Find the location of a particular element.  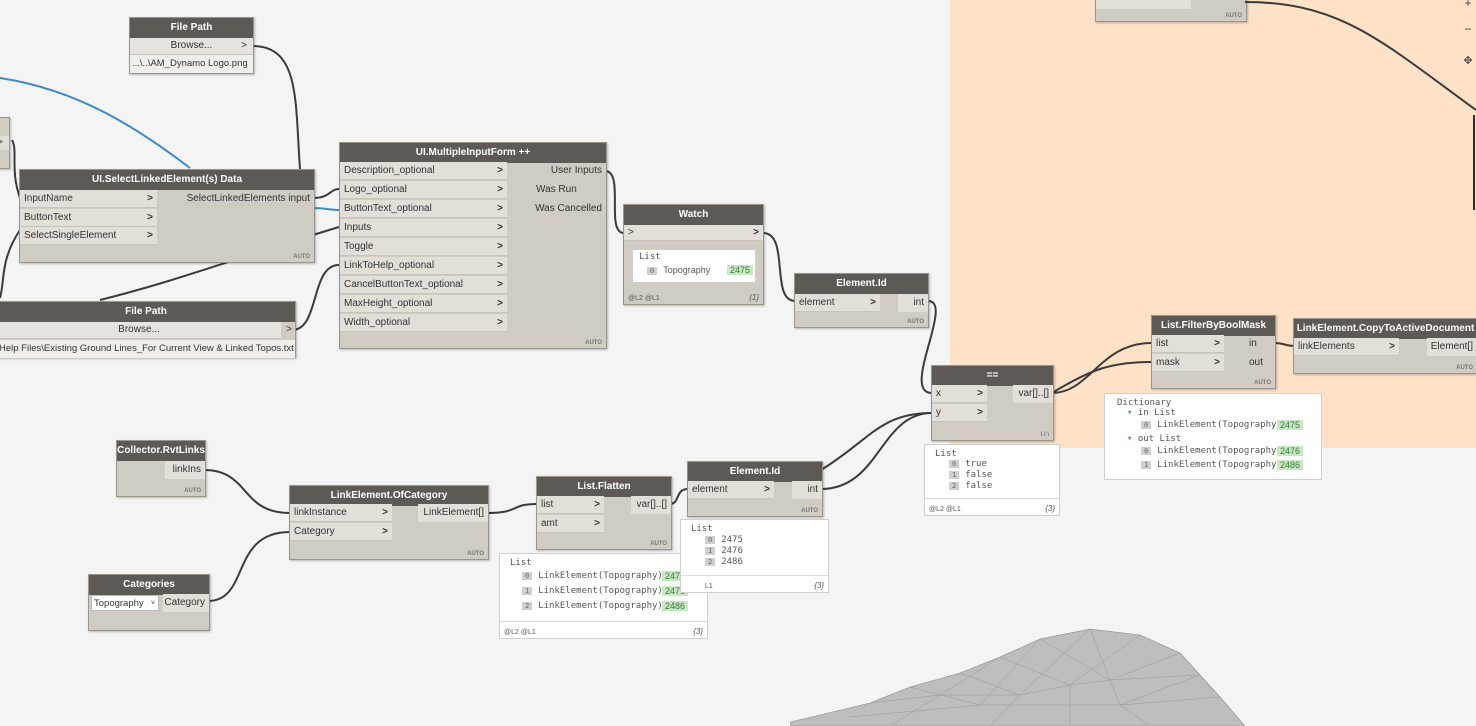

list-item-text: LinkElement(Topography) is located at coordinates (600, 606).